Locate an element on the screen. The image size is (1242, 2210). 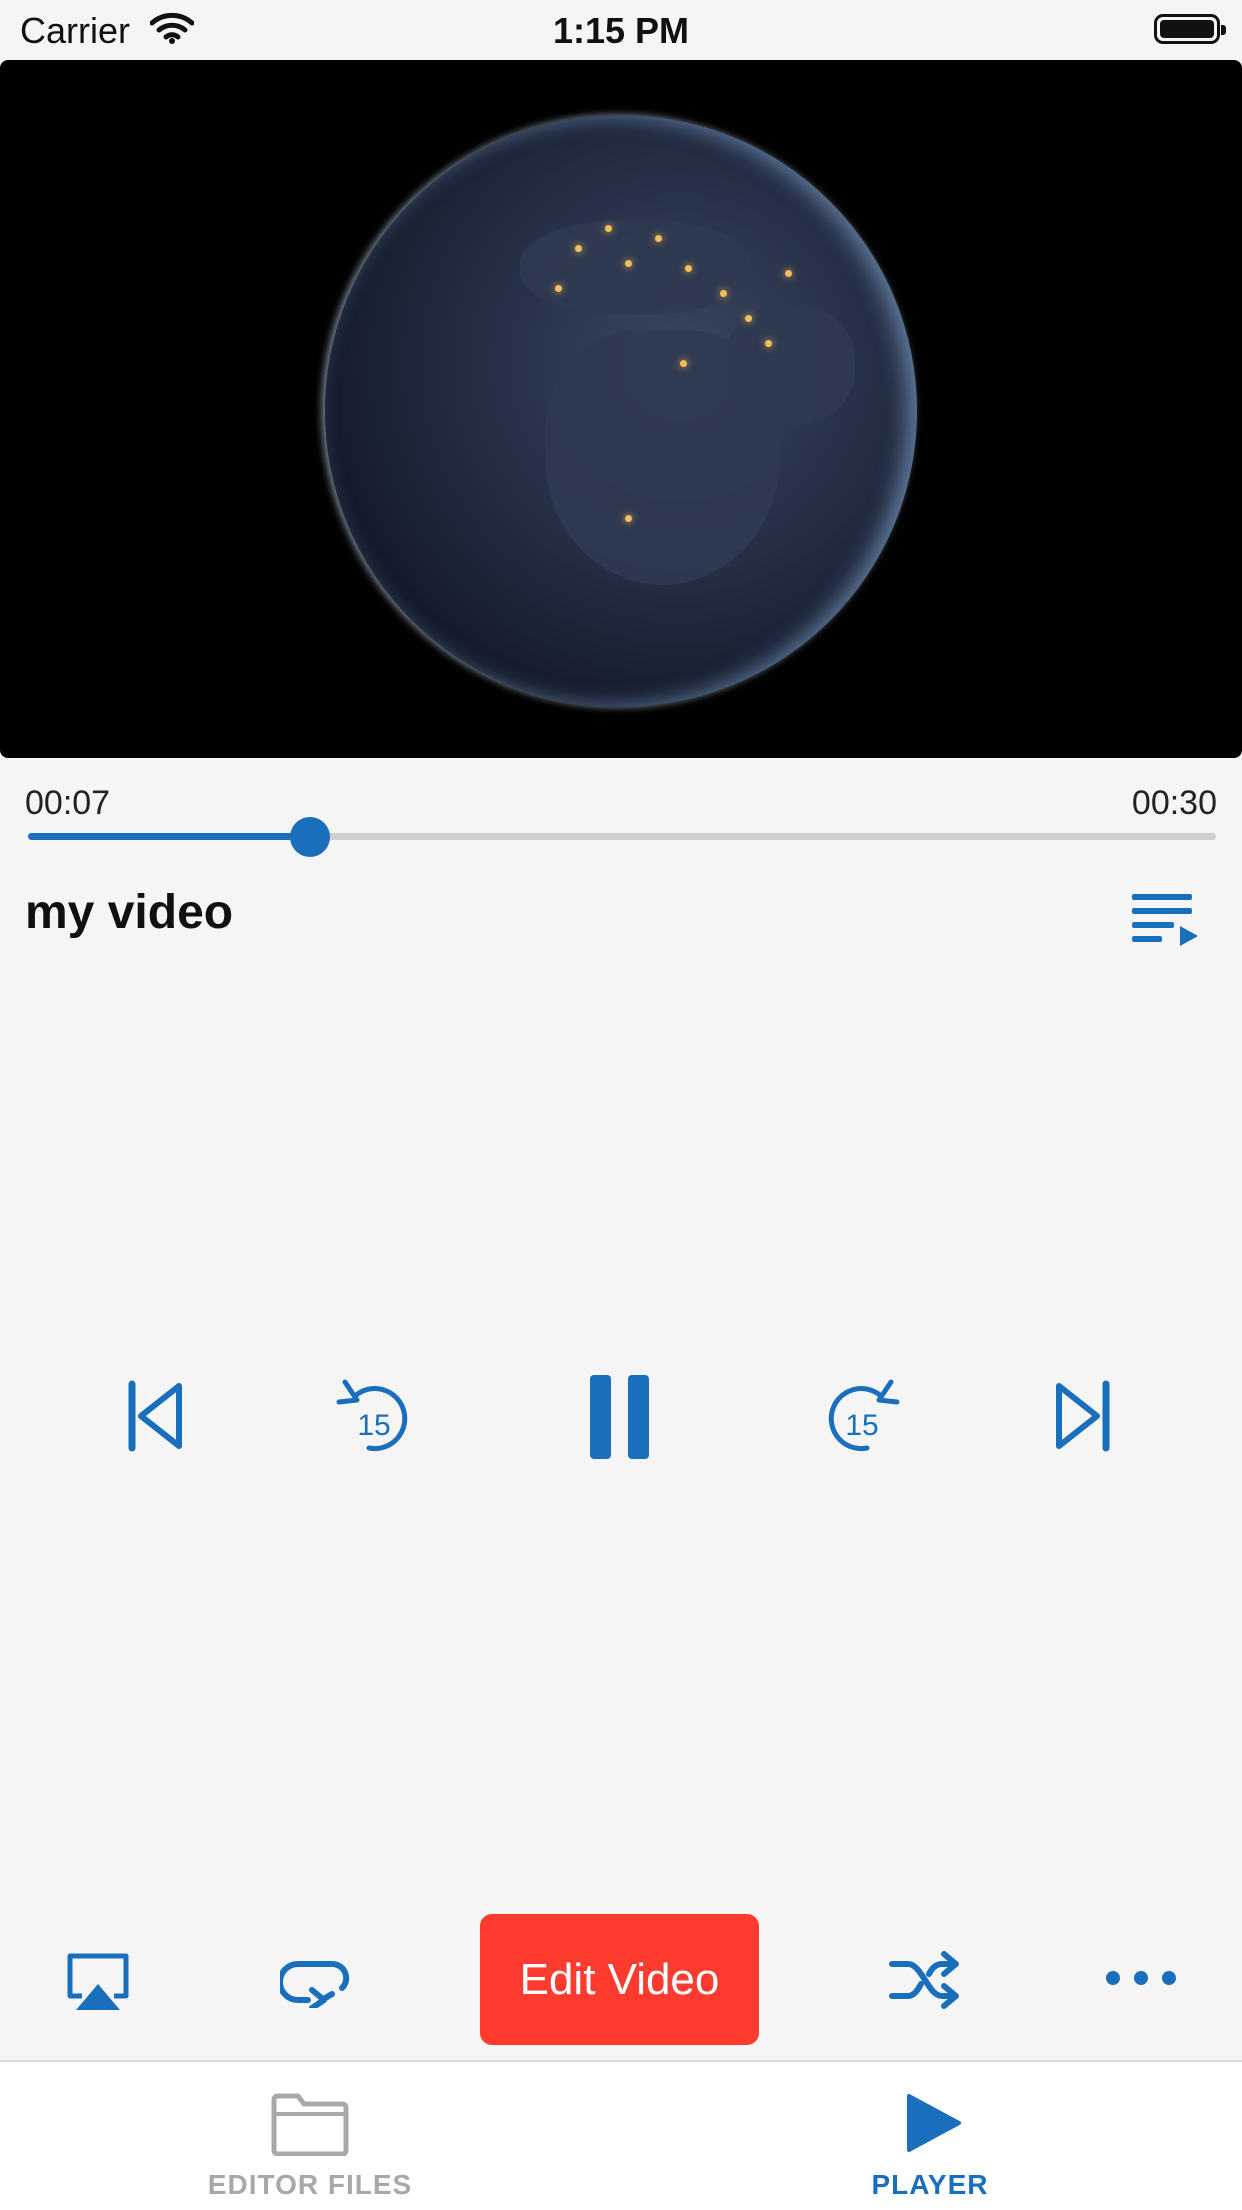
tab-editor-files-label: EDITOR FILES is located at coordinates (310, 2184).